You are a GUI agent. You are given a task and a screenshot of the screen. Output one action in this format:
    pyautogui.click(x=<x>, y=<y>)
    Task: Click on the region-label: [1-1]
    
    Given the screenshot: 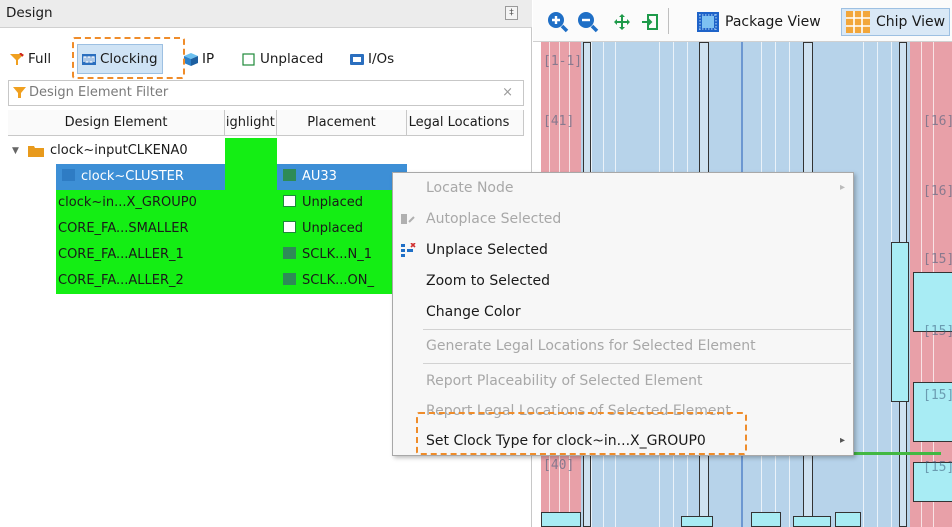 What is the action you would take?
    pyautogui.click(x=563, y=61)
    